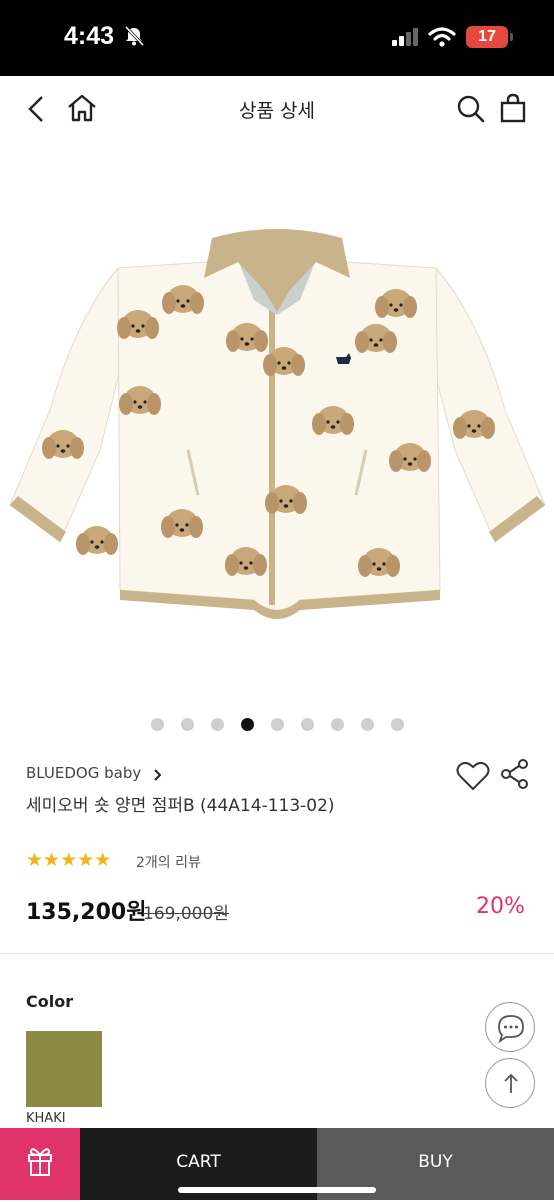  I want to click on heart-icon, so click(473, 776).